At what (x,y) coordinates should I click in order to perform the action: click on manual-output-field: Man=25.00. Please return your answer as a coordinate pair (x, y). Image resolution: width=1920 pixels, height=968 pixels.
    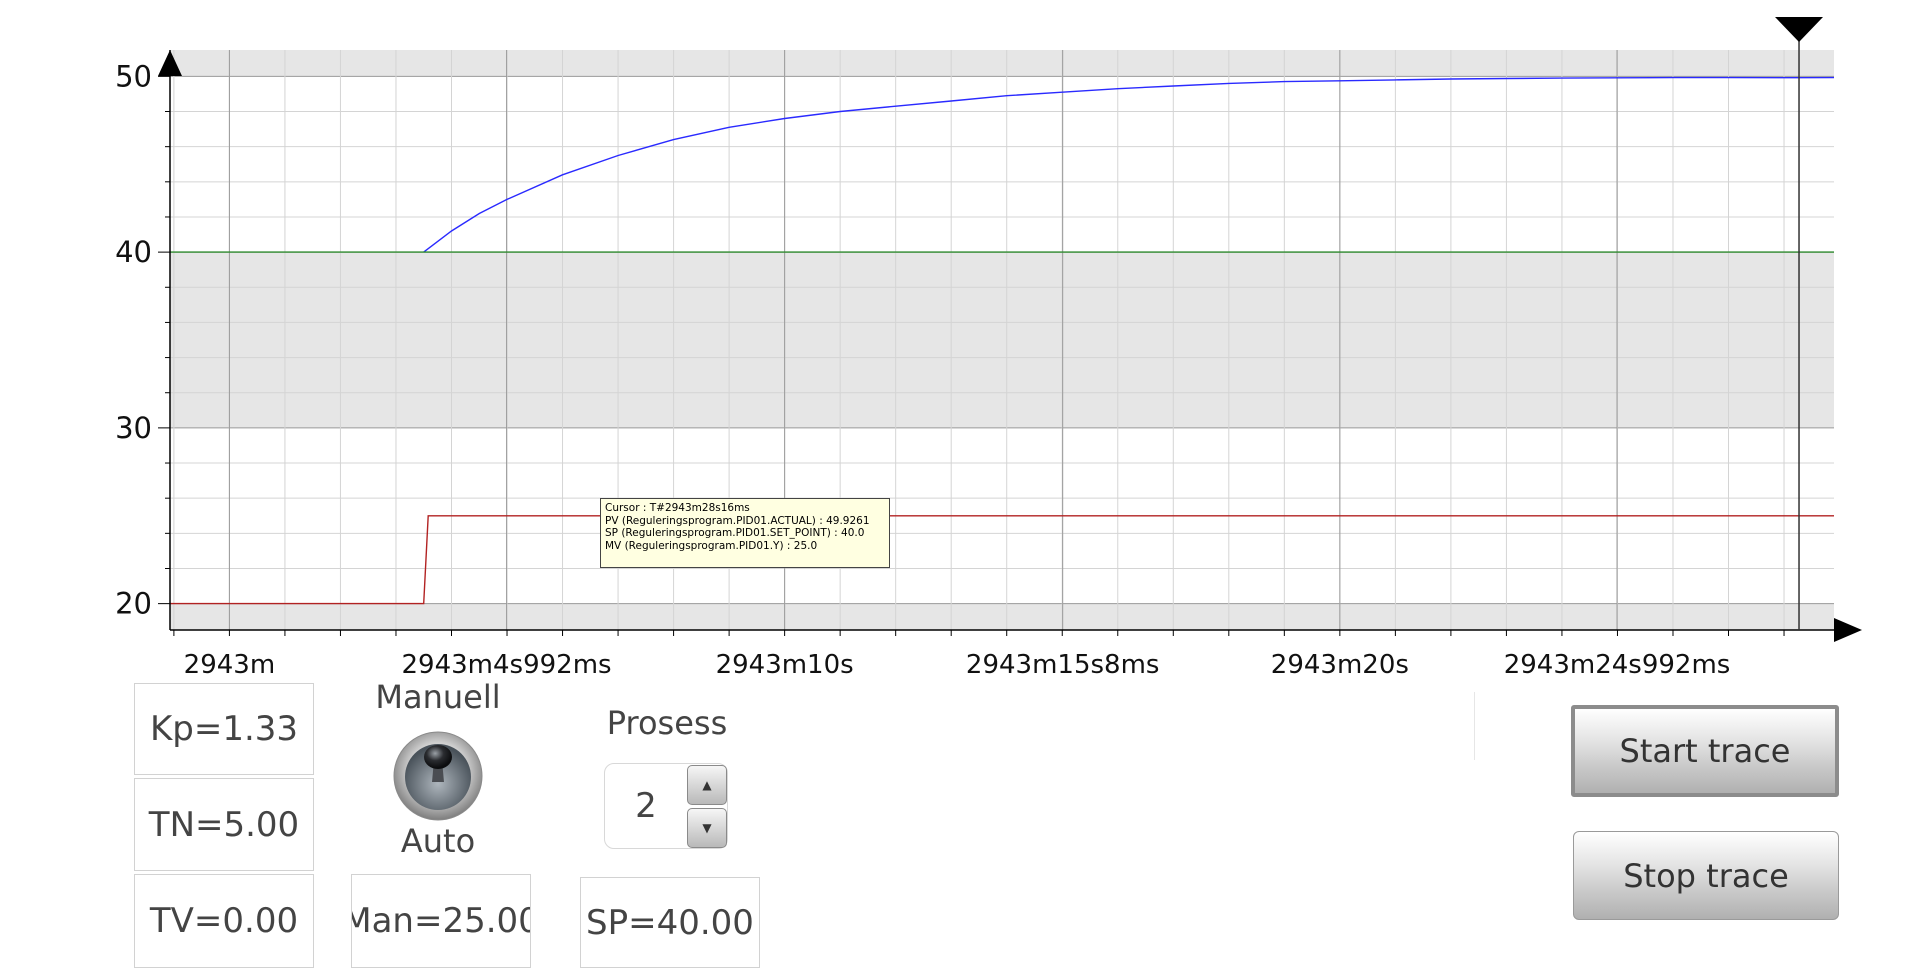
    Looking at the image, I should click on (441, 921).